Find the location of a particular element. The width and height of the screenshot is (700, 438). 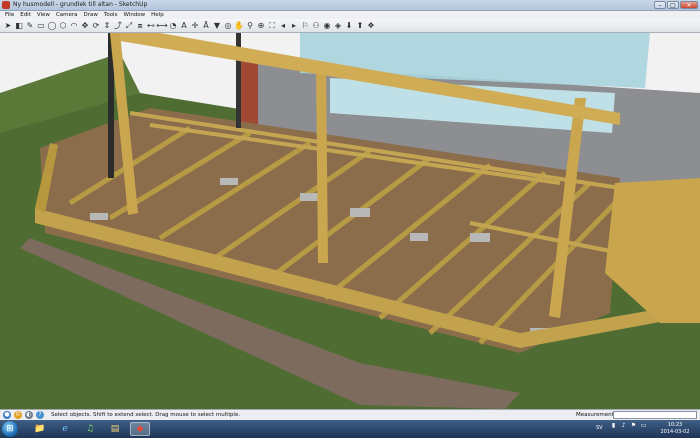

arc-icon: ◠ is located at coordinates (74, 26).